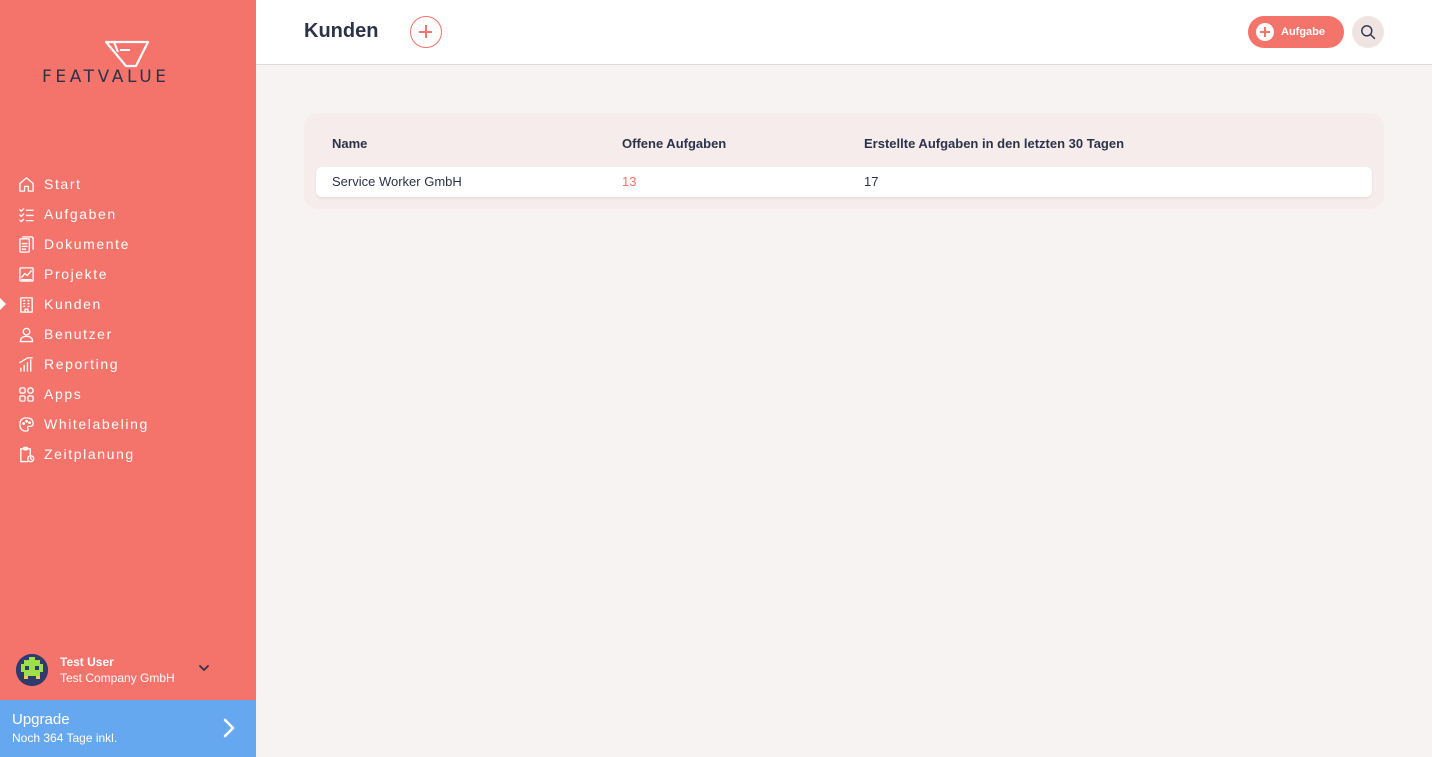 This screenshot has height=757, width=1432. What do you see at coordinates (871, 181) in the screenshot?
I see `cell-created-tasks: 17` at bounding box center [871, 181].